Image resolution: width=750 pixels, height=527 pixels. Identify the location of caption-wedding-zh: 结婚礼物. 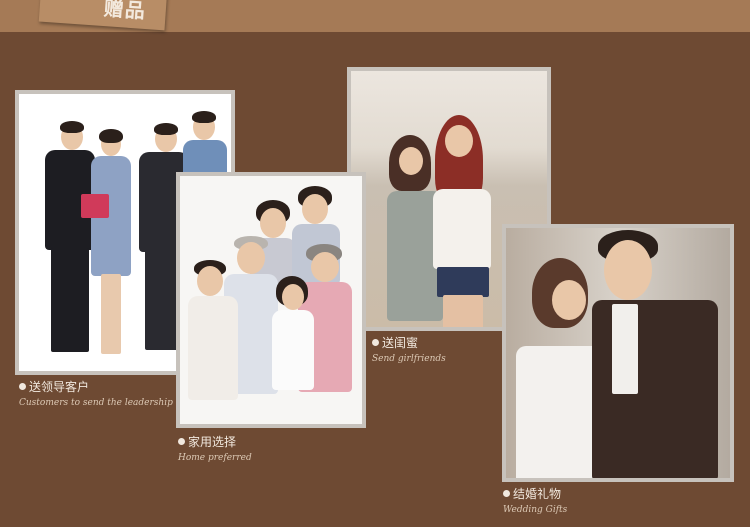
(535, 493).